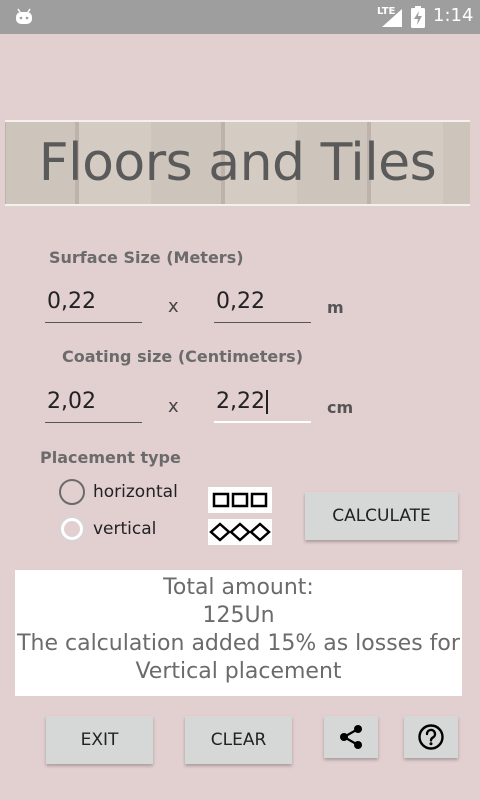 Image resolution: width=480 pixels, height=800 pixels. What do you see at coordinates (238, 615) in the screenshot?
I see `result-amount: 125Un` at bounding box center [238, 615].